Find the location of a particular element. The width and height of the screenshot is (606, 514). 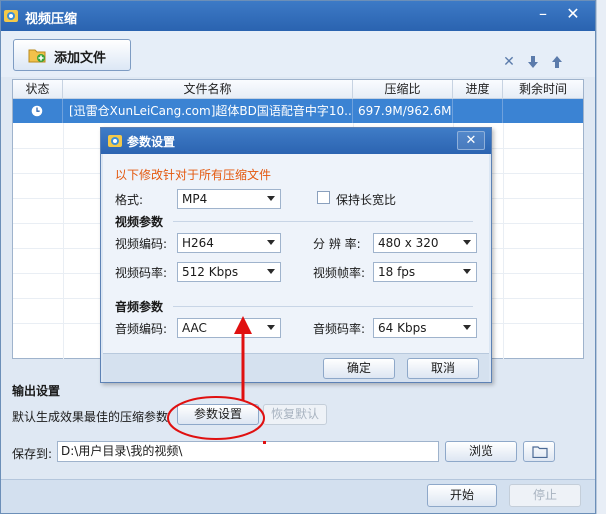

save-path-field: D:\用户目录\我的视频\ is located at coordinates (248, 451).